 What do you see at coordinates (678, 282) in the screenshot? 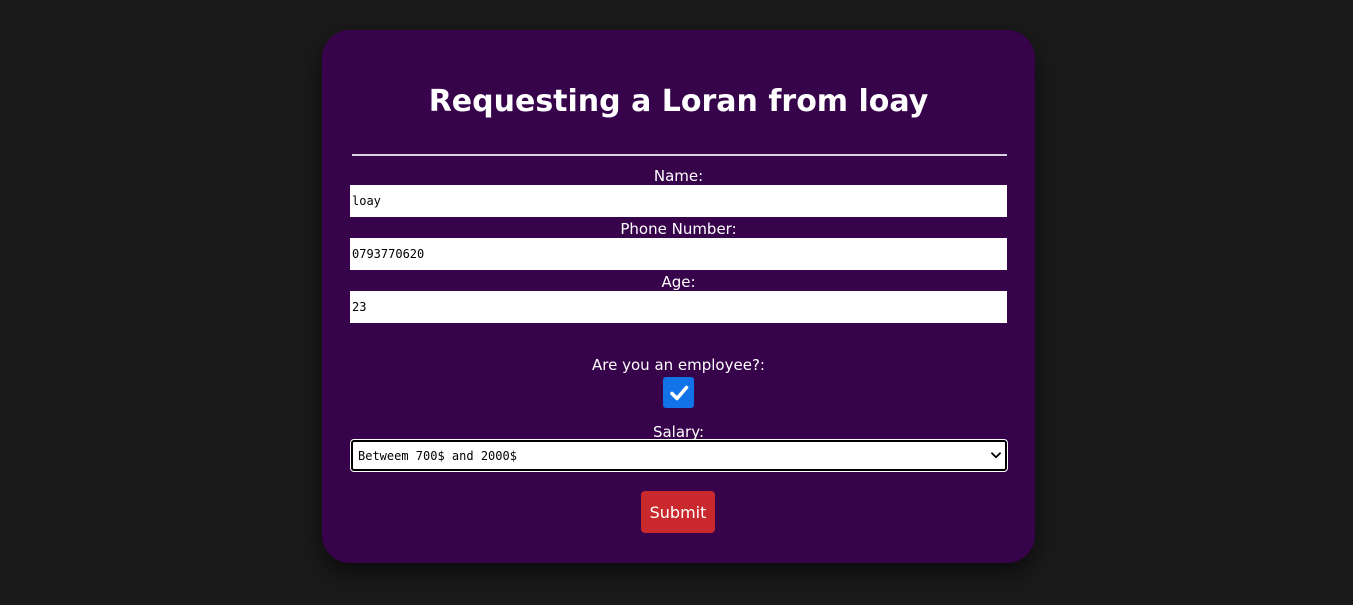
I see `age-label: Age:` at bounding box center [678, 282].